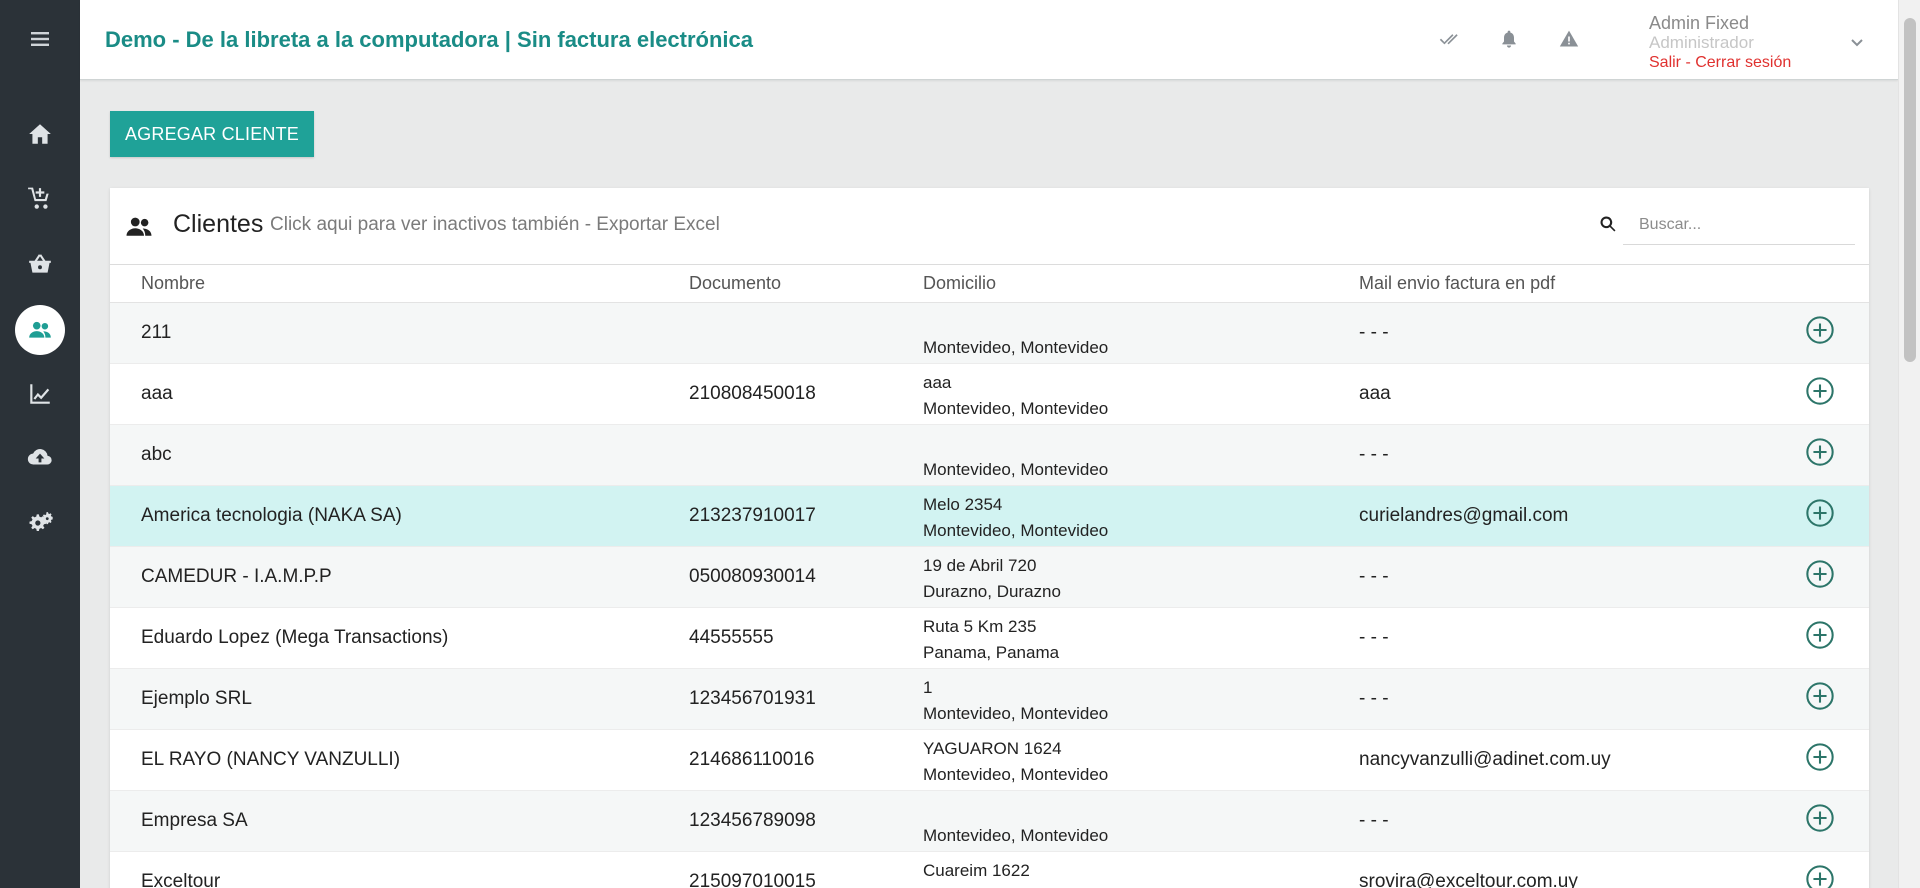  I want to click on sidebar-item-purchases, so click(40, 264).